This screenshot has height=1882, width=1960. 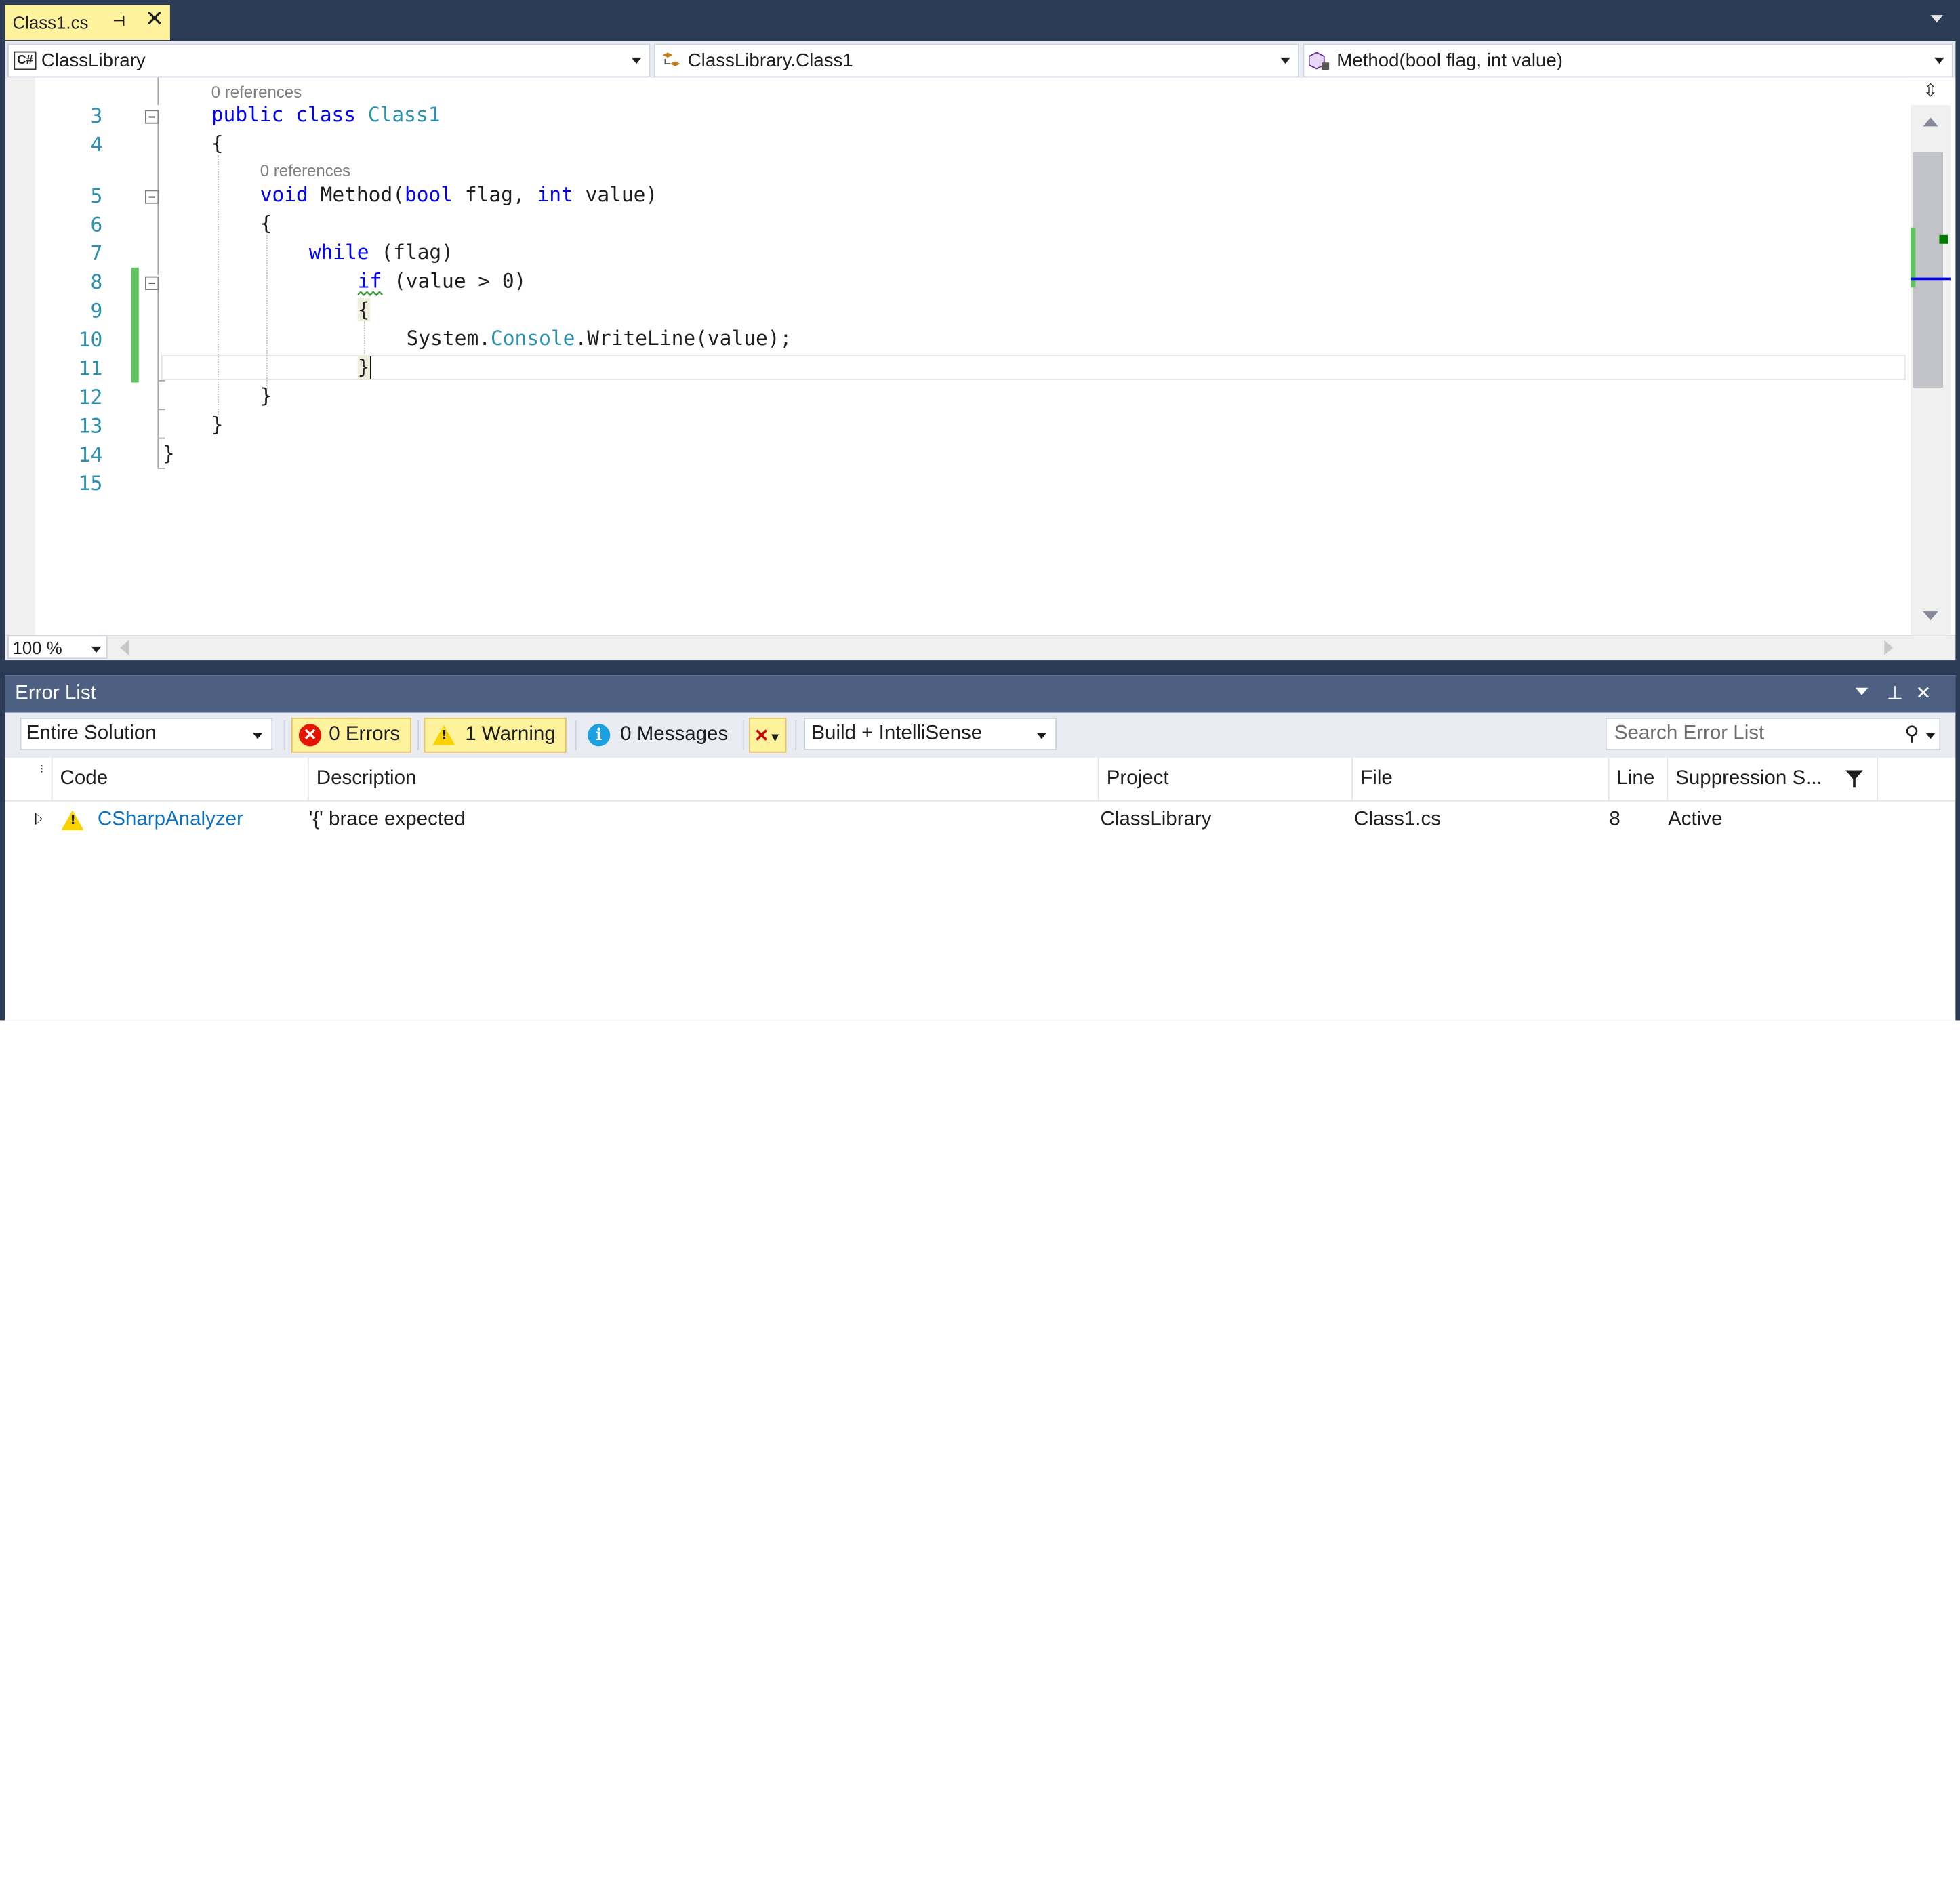 I want to click on build-source-dropdown: Build + IntelliSense, so click(x=930, y=733).